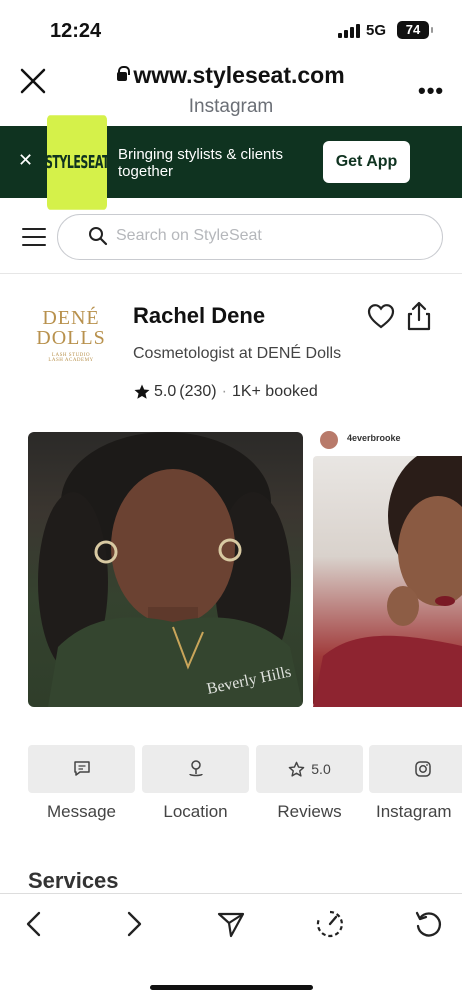  Describe the element at coordinates (201, 163) in the screenshot. I see `banner-message: Bringing stylists & clients together` at that location.